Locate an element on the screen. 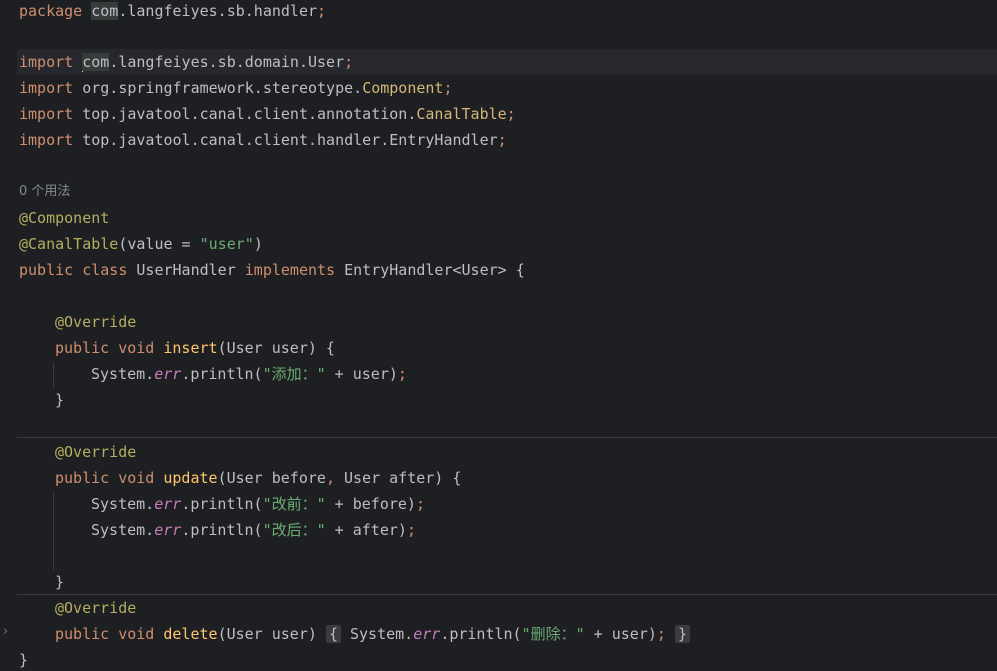  code-line-package: package com.langfeiyes.sb.handler; is located at coordinates (172, 12).